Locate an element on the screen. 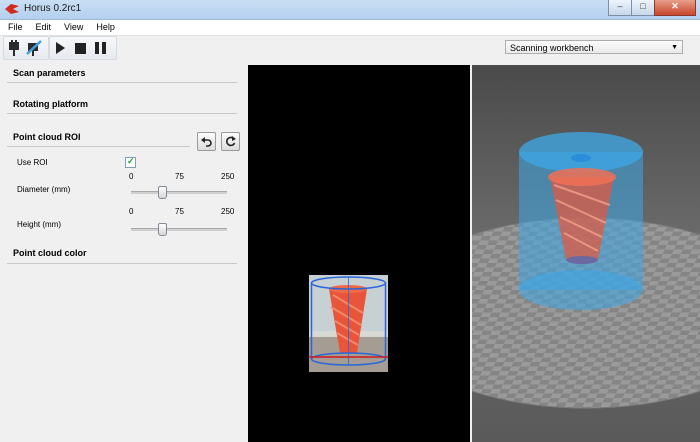 The width and height of the screenshot is (700, 442). toolbar: Scanning workbench ▼ is located at coordinates (350, 48).